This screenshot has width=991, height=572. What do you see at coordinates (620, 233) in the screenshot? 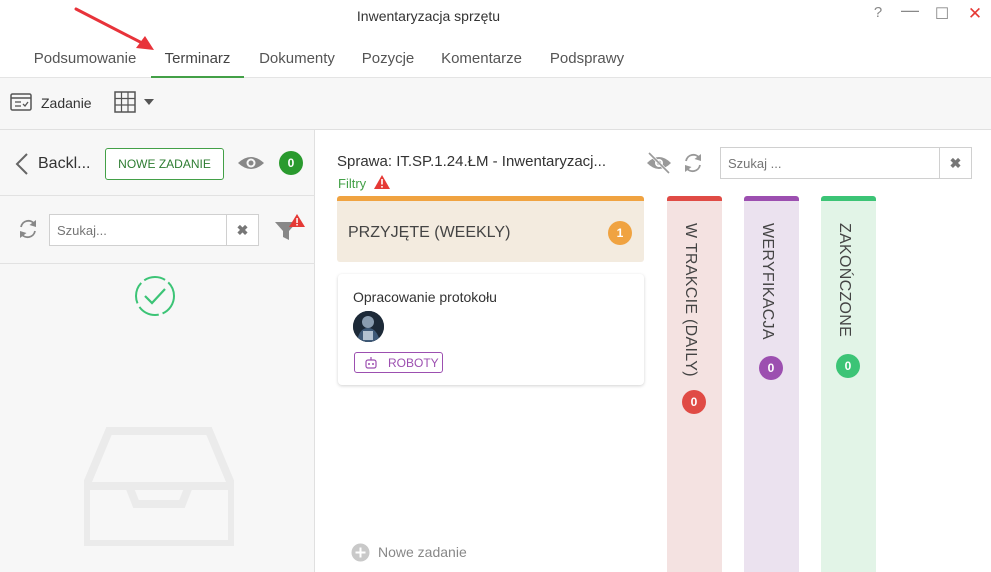
I see `column-przyjete-count: 1` at bounding box center [620, 233].